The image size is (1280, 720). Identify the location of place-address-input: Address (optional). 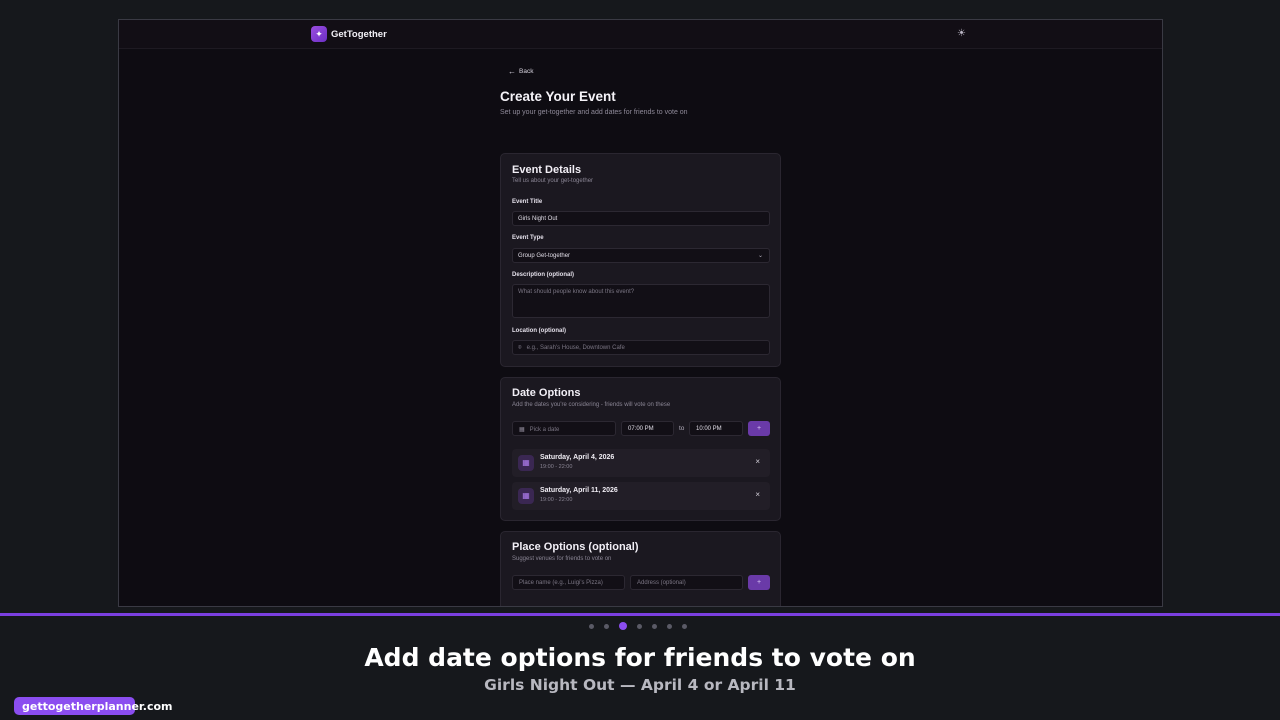
(686, 582).